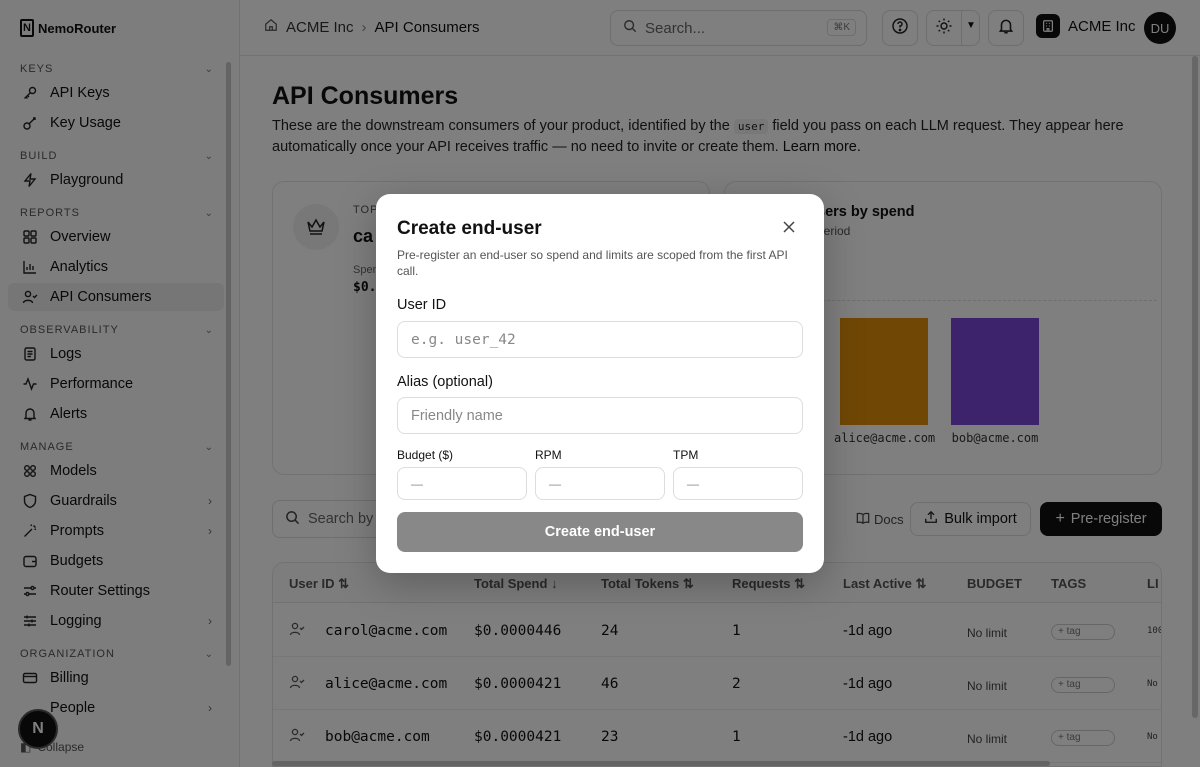 This screenshot has height=767, width=1200. I want to click on rpm-placeholder: —, so click(555, 483).